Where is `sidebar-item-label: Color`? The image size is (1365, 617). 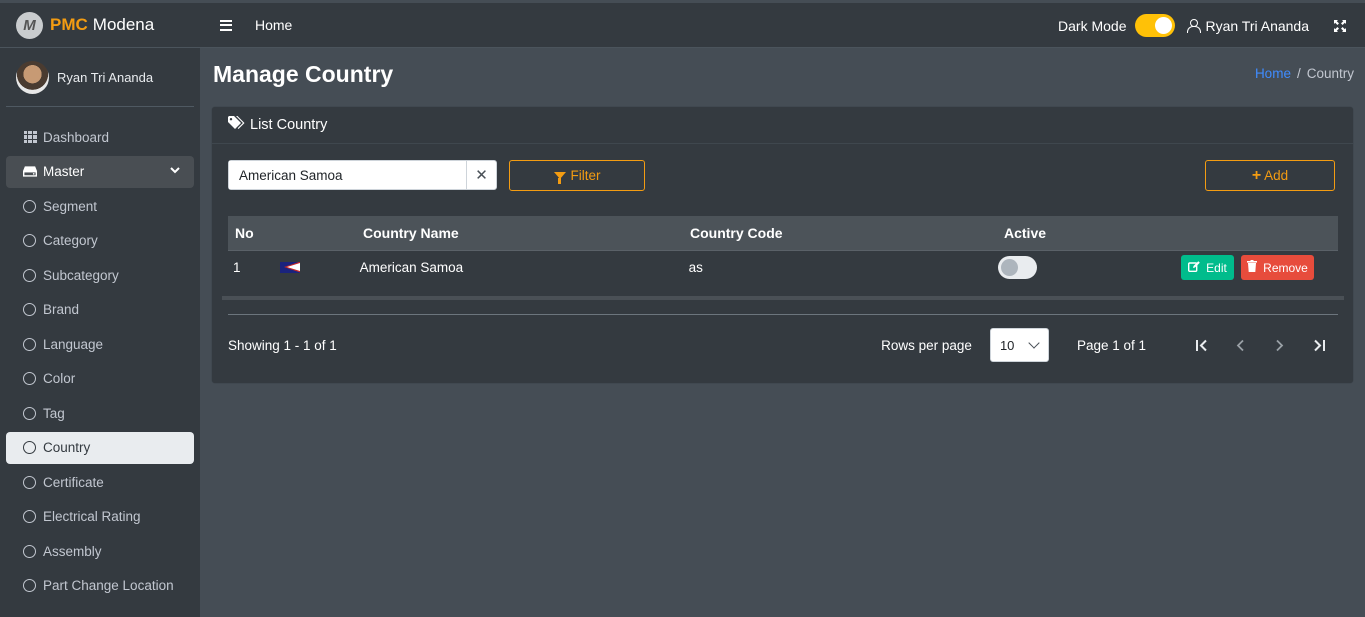 sidebar-item-label: Color is located at coordinates (59, 378).